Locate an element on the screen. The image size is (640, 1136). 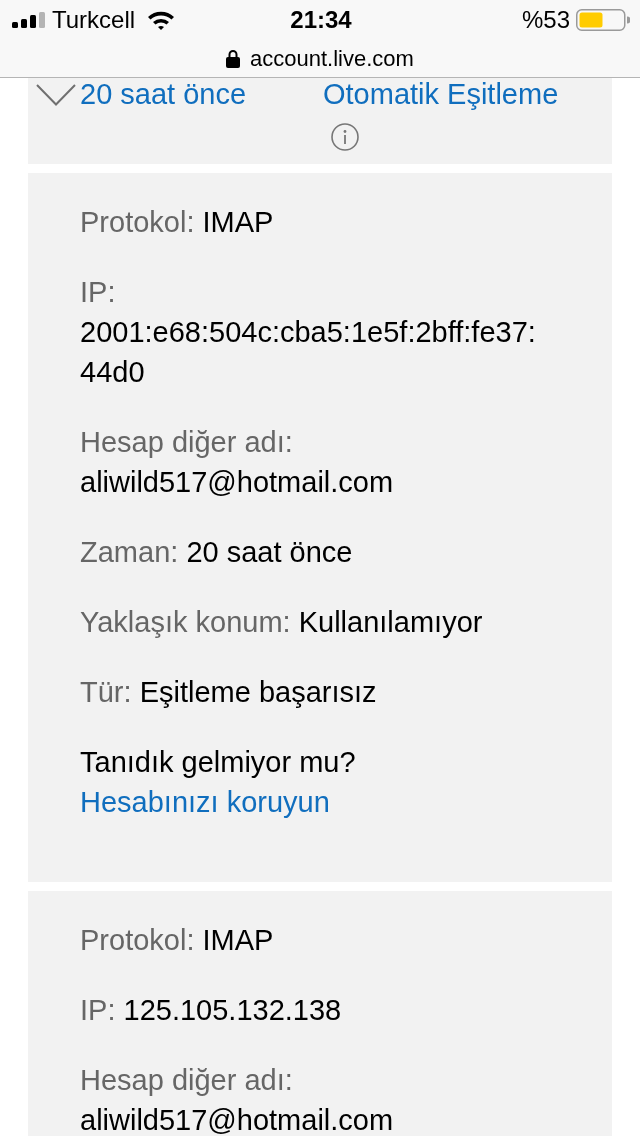
lock-icon is located at coordinates (233, 58).